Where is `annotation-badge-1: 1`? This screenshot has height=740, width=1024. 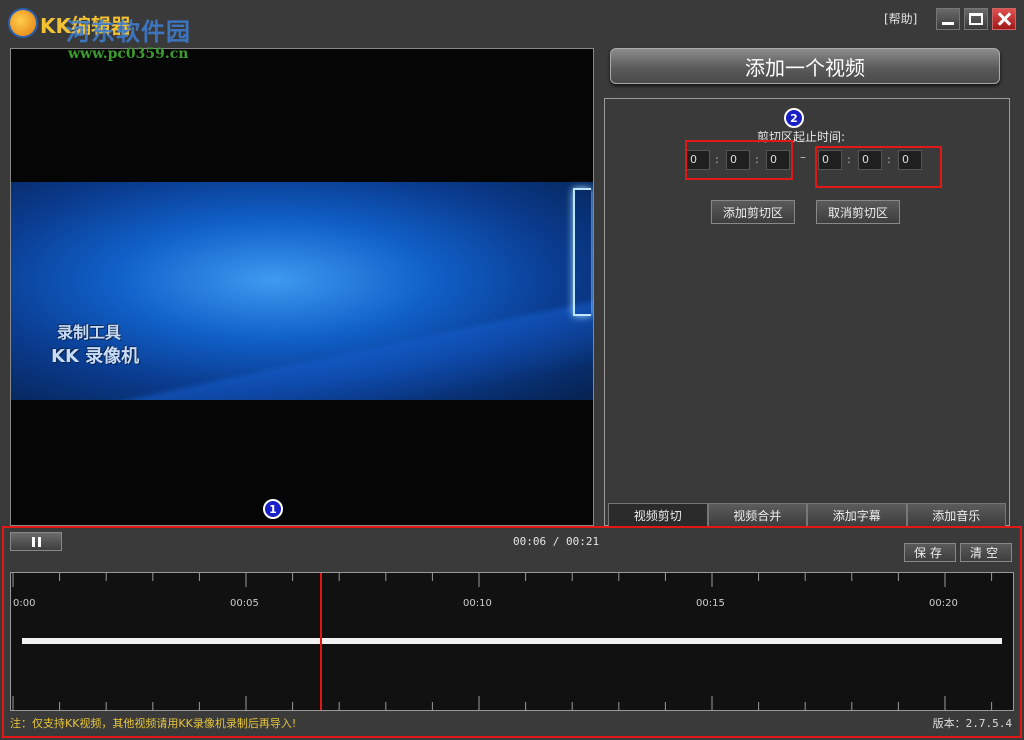 annotation-badge-1: 1 is located at coordinates (273, 509).